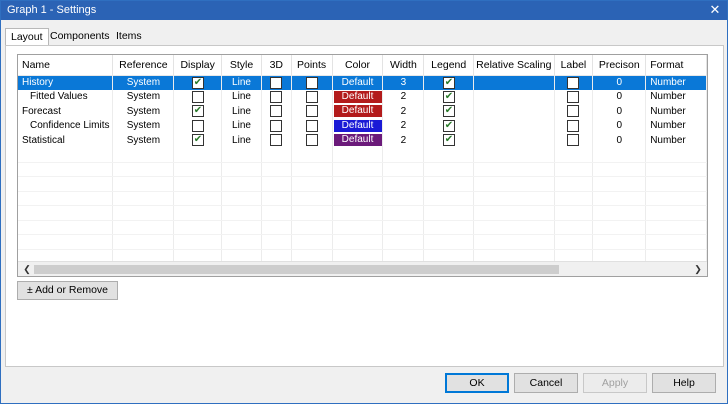  What do you see at coordinates (676, 65) in the screenshot?
I see `col-header-format: Format` at bounding box center [676, 65].